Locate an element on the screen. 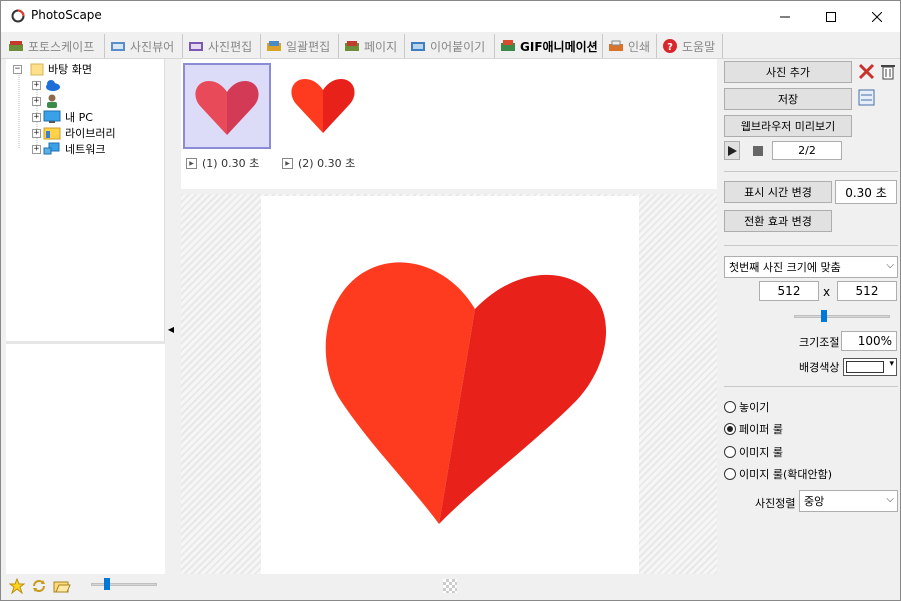 The image size is (901, 601). maximize-button is located at coordinates (831, 16).